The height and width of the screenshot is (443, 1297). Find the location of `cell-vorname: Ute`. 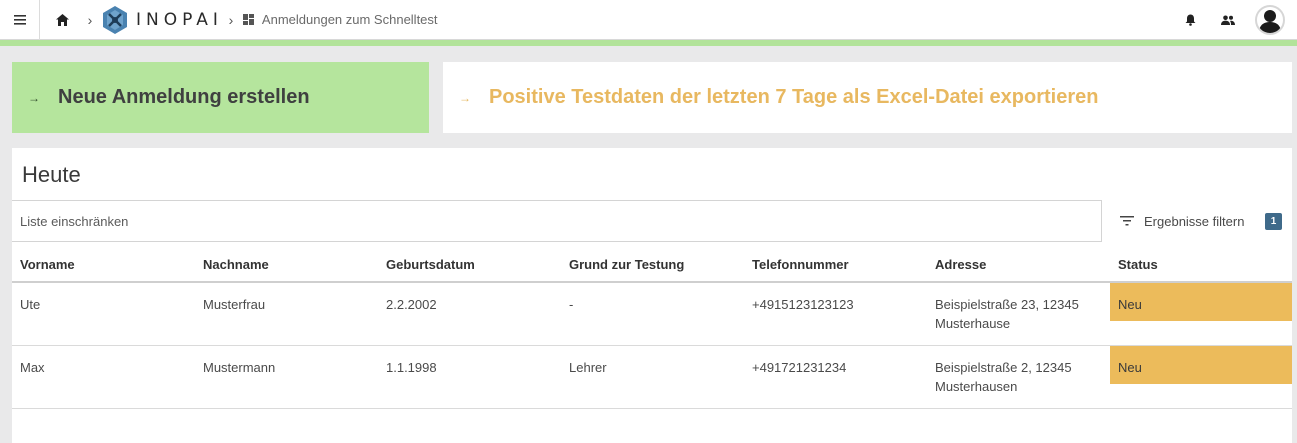

cell-vorname: Ute is located at coordinates (103, 314).